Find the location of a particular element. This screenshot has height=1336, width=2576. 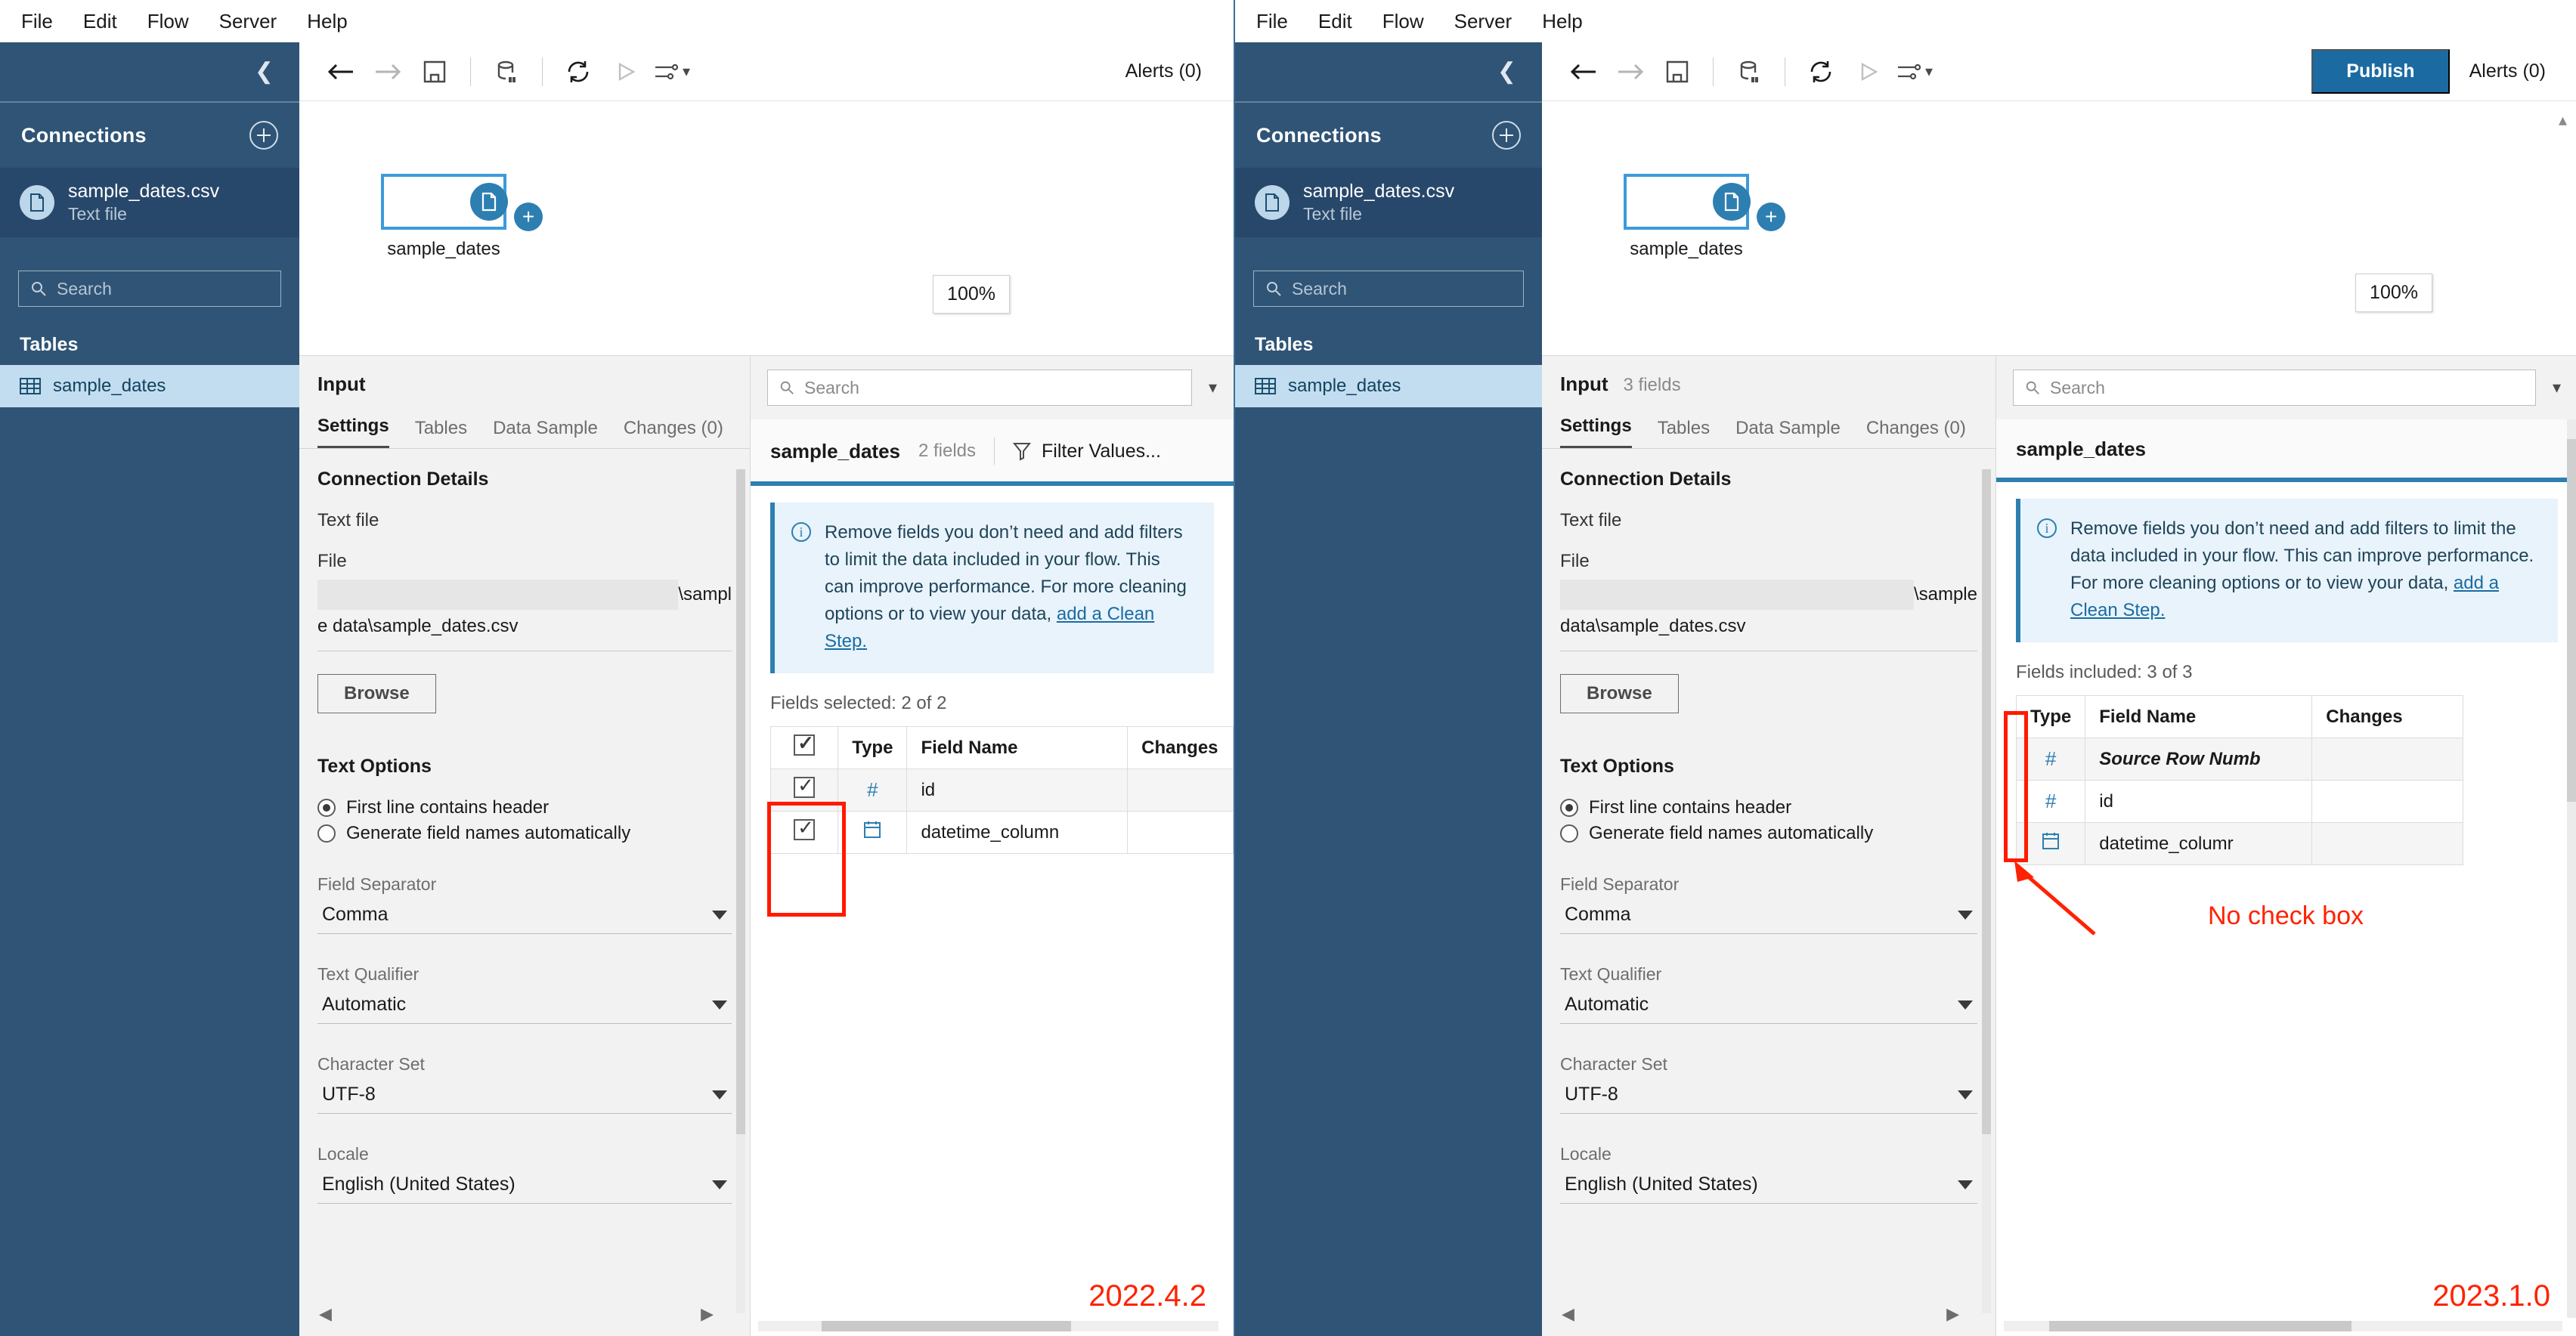

table-row: datetime_column is located at coordinates (1001, 833).